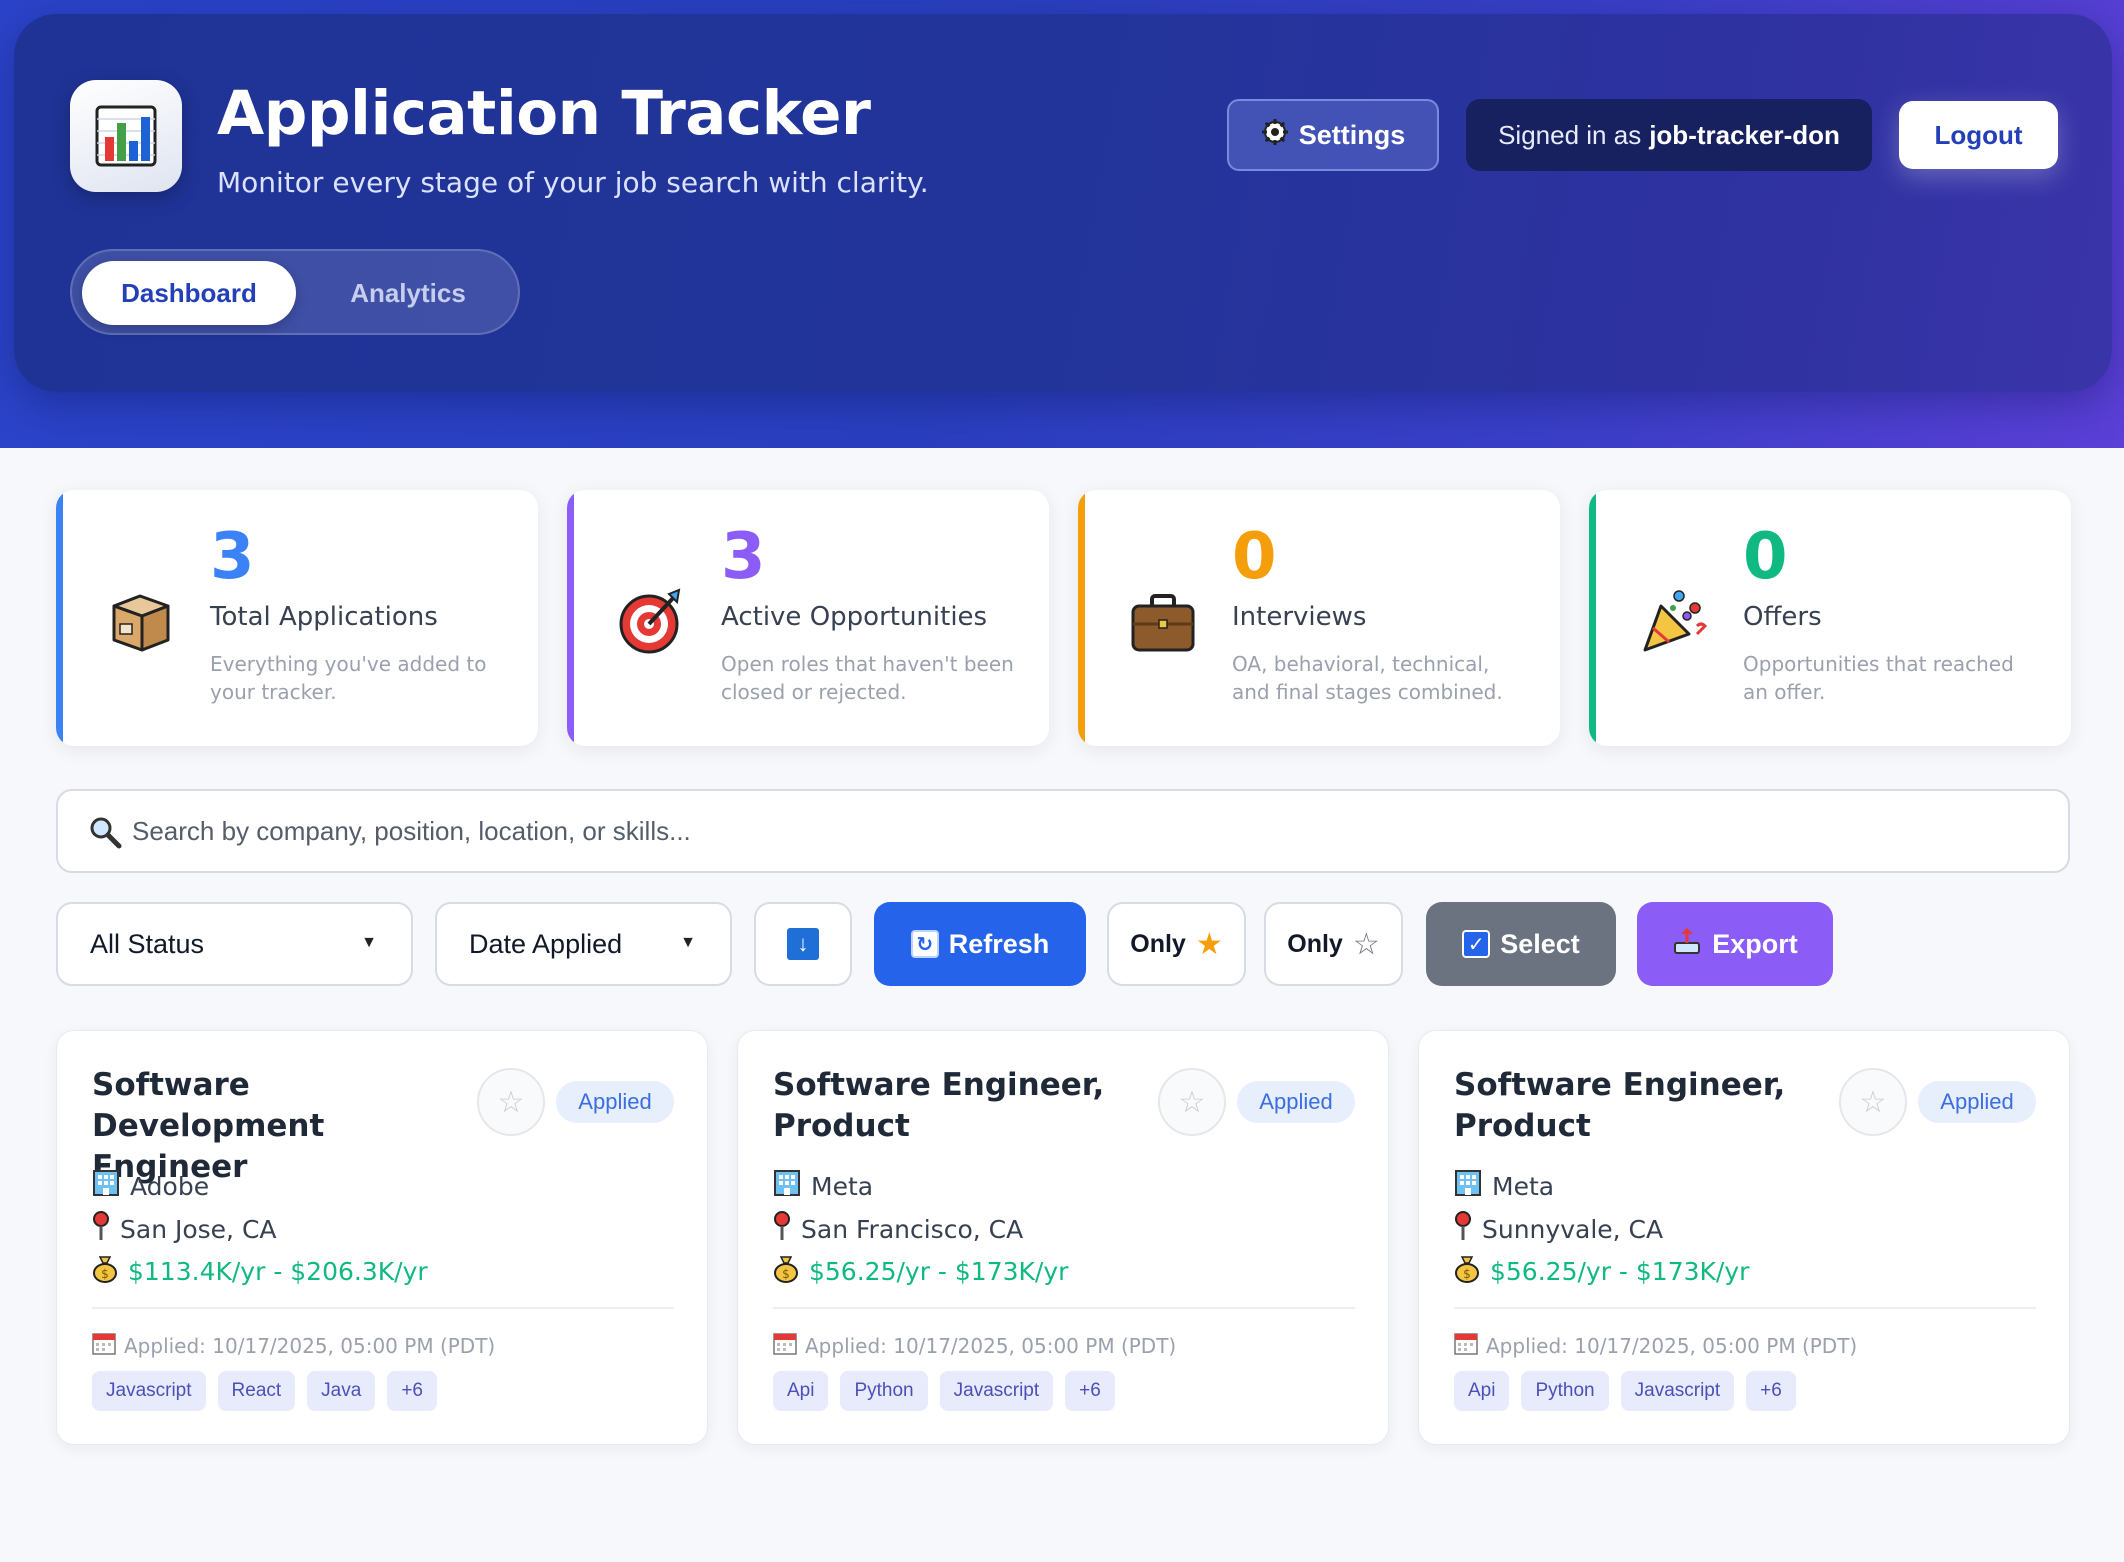 This screenshot has height=1562, width=2124. I want to click on location-line: San Francisco, CA, so click(898, 1229).